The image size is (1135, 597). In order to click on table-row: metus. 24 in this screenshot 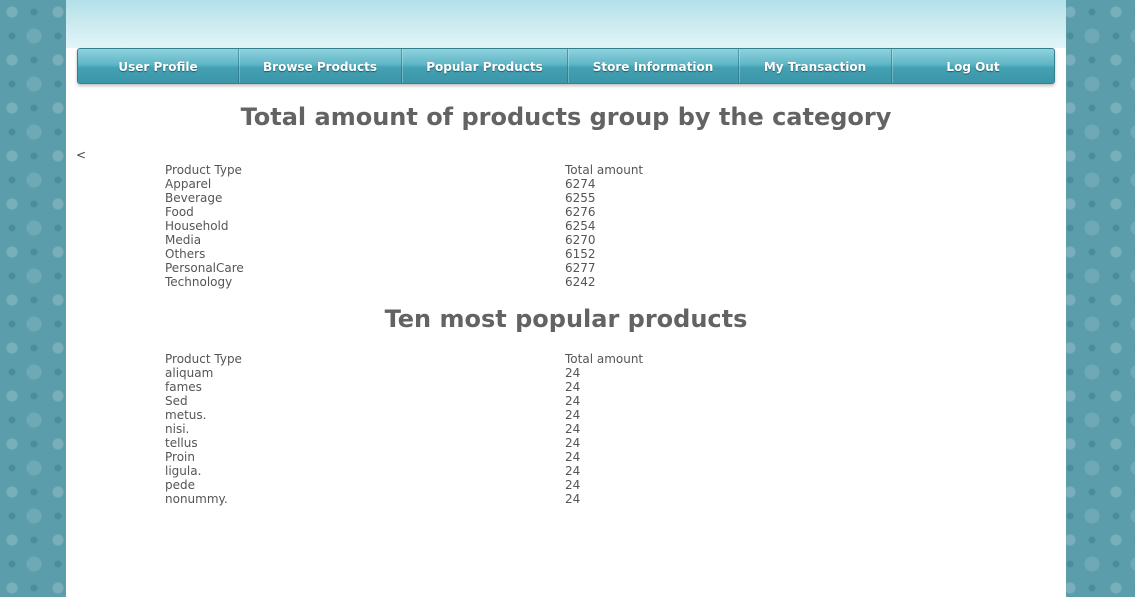, I will do `click(465, 415)`.